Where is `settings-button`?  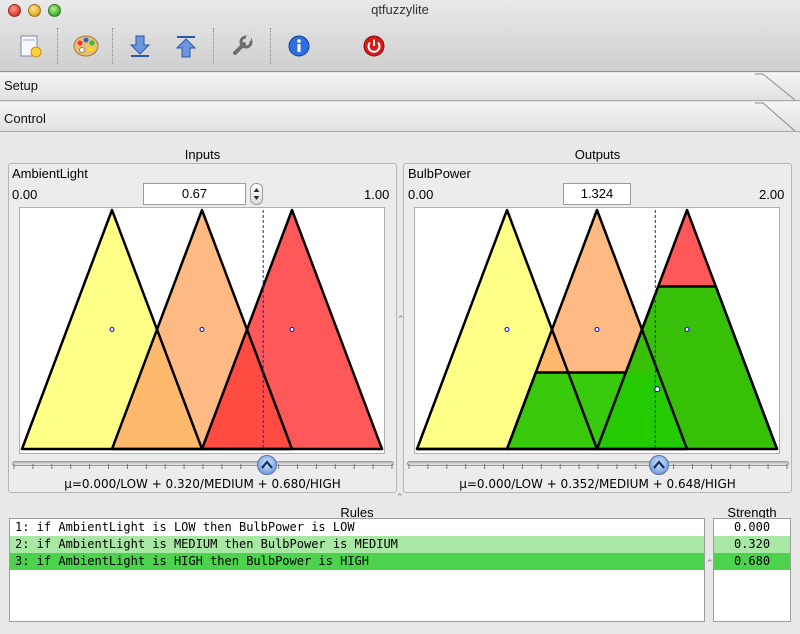 settings-button is located at coordinates (242, 46).